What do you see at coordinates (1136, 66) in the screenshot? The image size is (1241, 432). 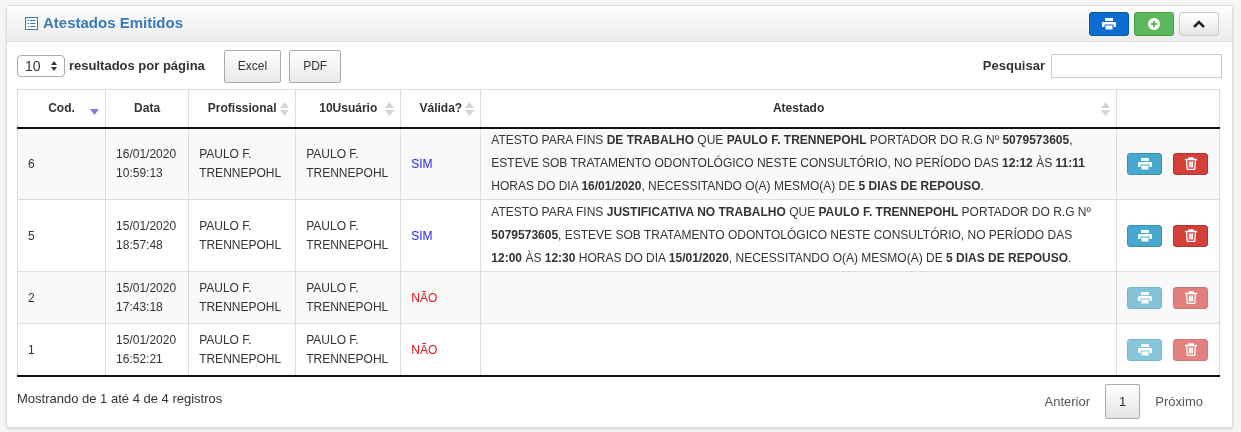 I see `search-field` at bounding box center [1136, 66].